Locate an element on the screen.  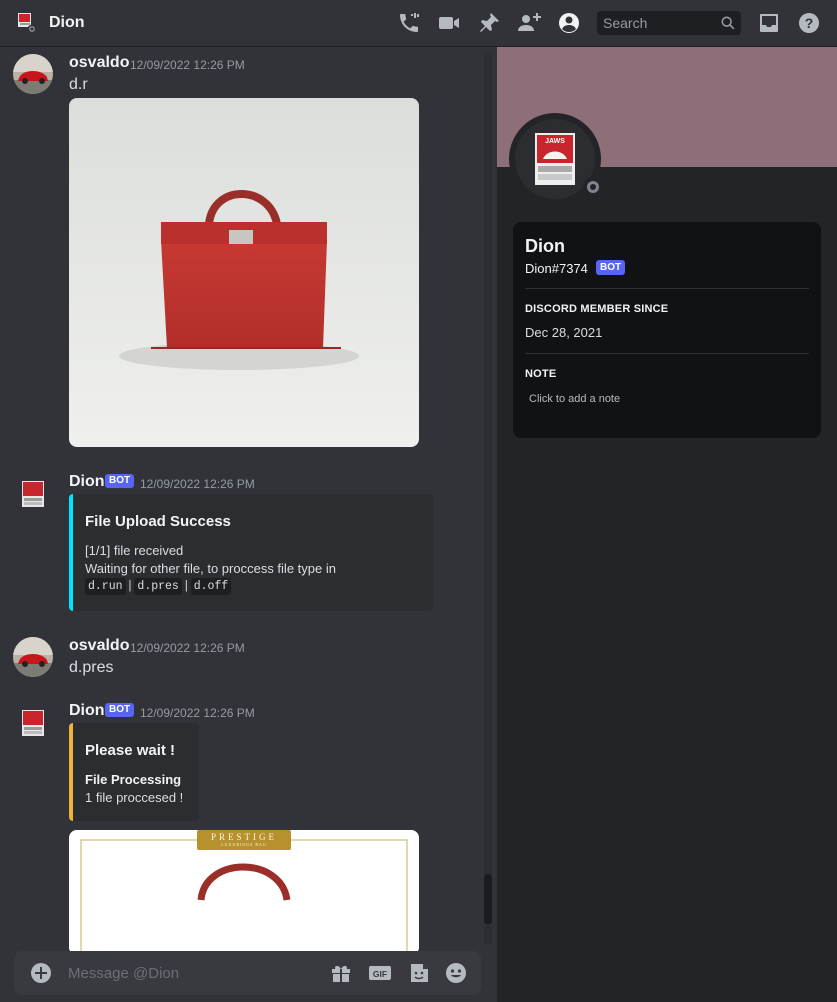
search-input is located at coordinates (657, 23).